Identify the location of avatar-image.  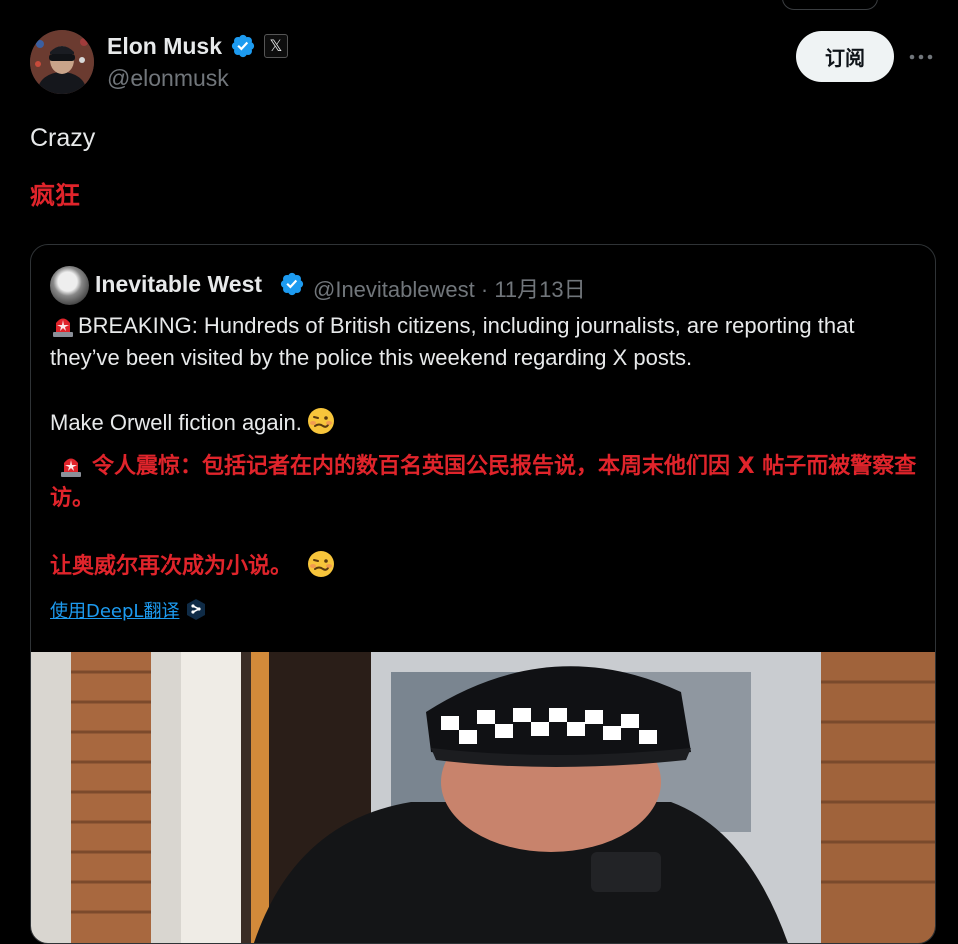
(62, 62).